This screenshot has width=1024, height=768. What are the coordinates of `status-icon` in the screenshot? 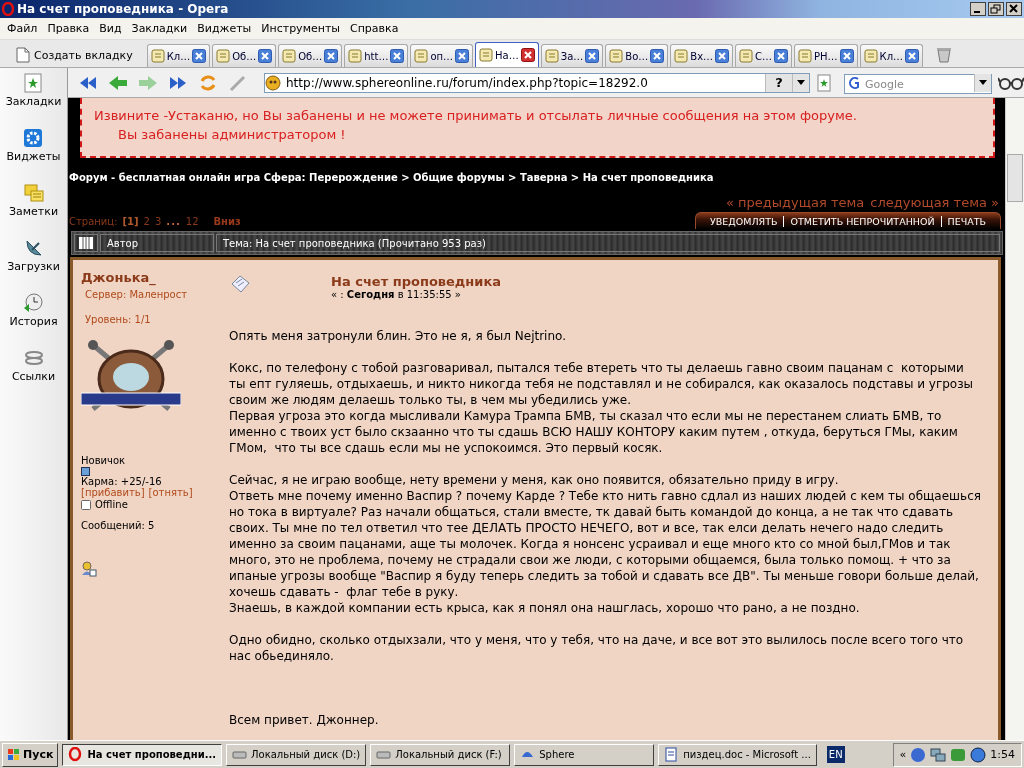 It's located at (86, 504).